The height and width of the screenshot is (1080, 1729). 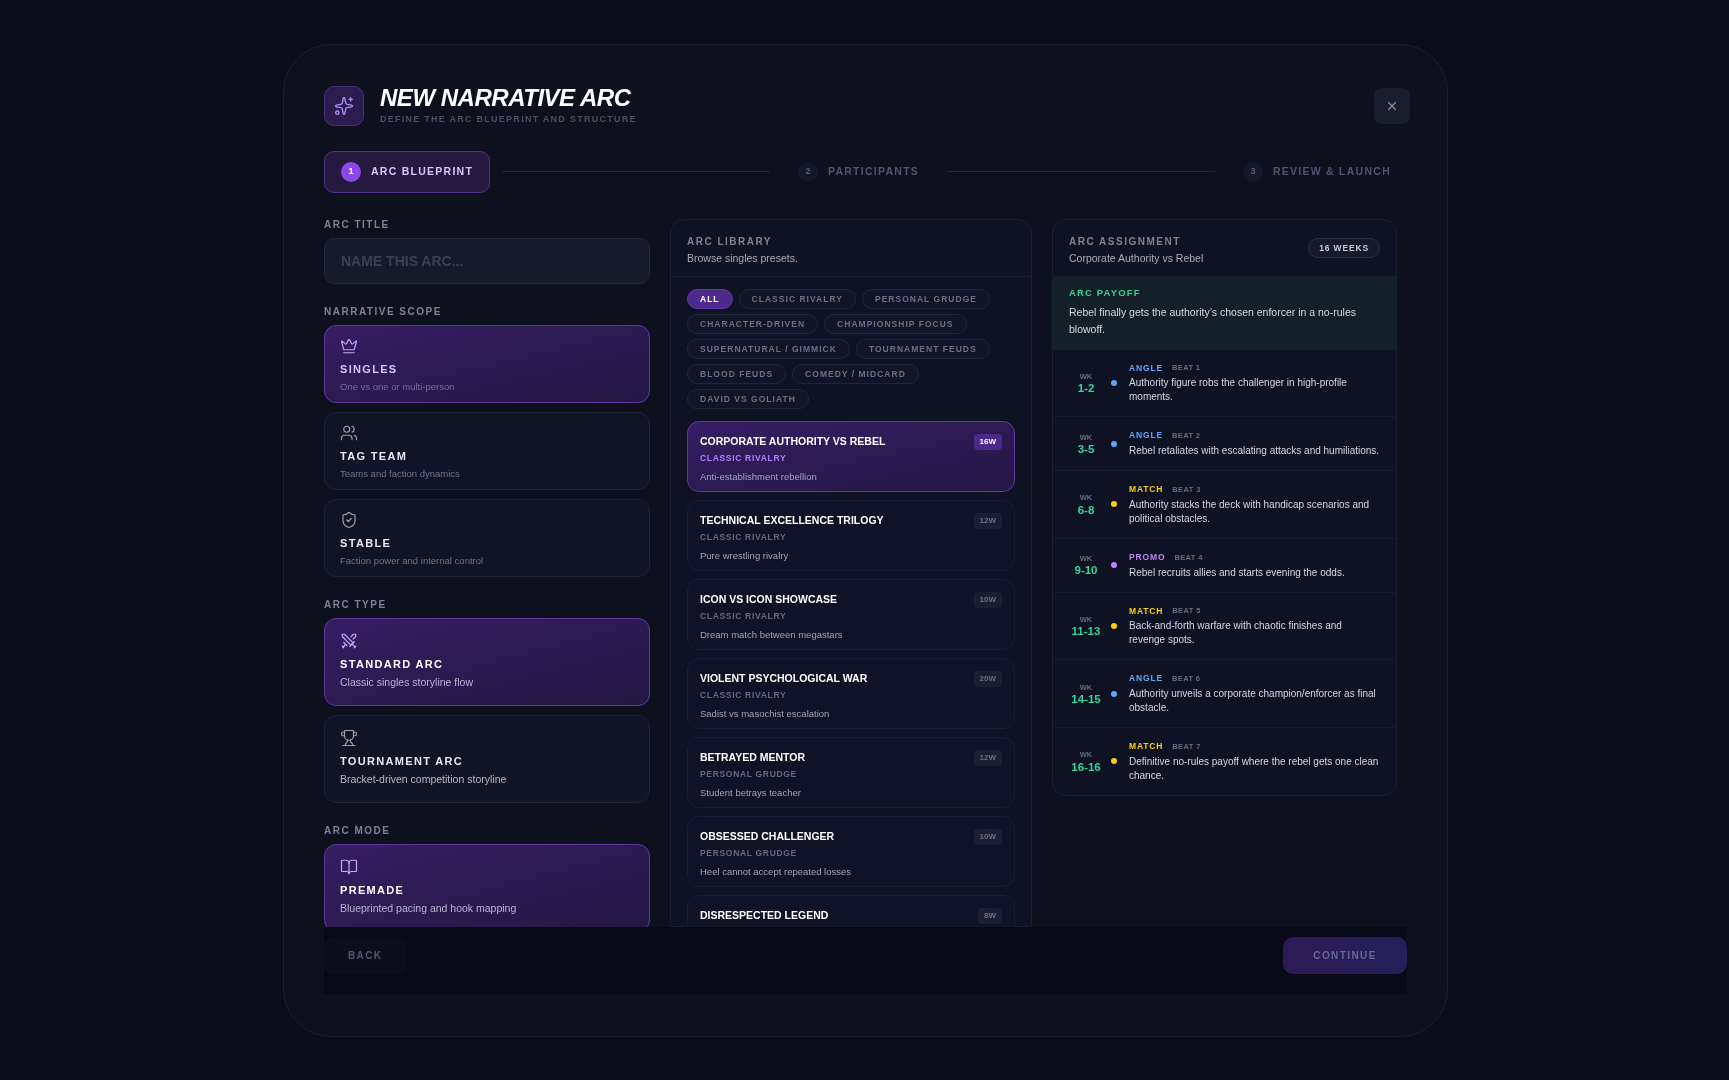 What do you see at coordinates (369, 369) in the screenshot?
I see `option-title: SINGLES` at bounding box center [369, 369].